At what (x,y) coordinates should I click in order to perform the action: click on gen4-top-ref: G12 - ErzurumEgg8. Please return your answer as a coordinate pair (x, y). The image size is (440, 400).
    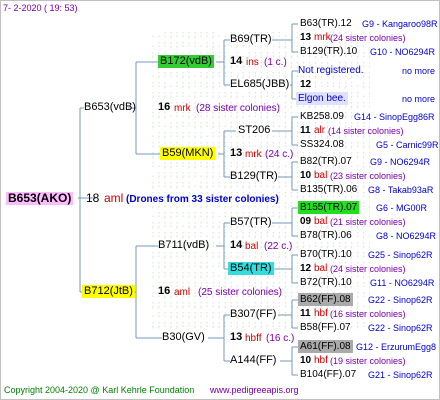
    Looking at the image, I should click on (396, 347).